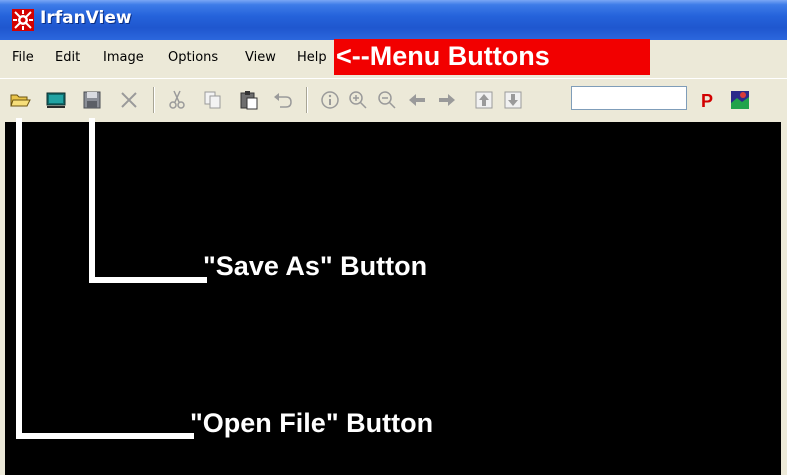 The height and width of the screenshot is (475, 787). I want to click on paste-icon, so click(249, 100).